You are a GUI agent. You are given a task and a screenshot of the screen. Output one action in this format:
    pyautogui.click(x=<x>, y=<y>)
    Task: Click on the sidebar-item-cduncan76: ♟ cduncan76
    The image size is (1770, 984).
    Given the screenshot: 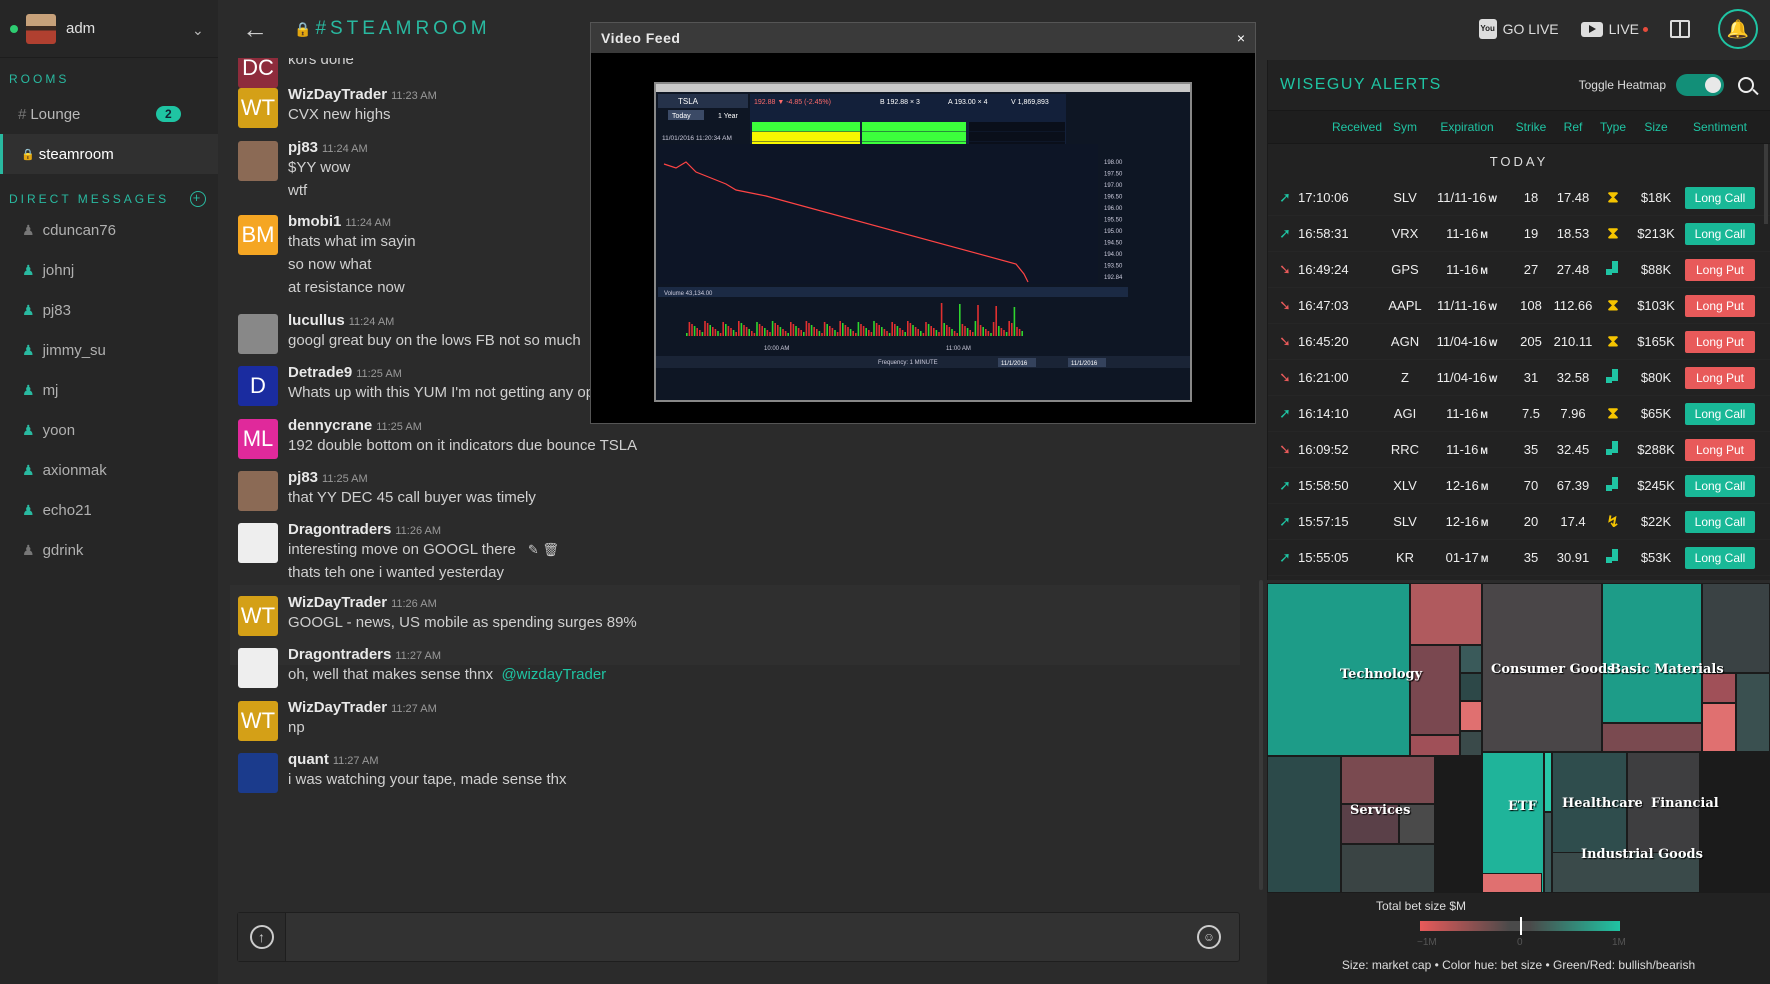 What is the action you would take?
    pyautogui.click(x=109, y=230)
    